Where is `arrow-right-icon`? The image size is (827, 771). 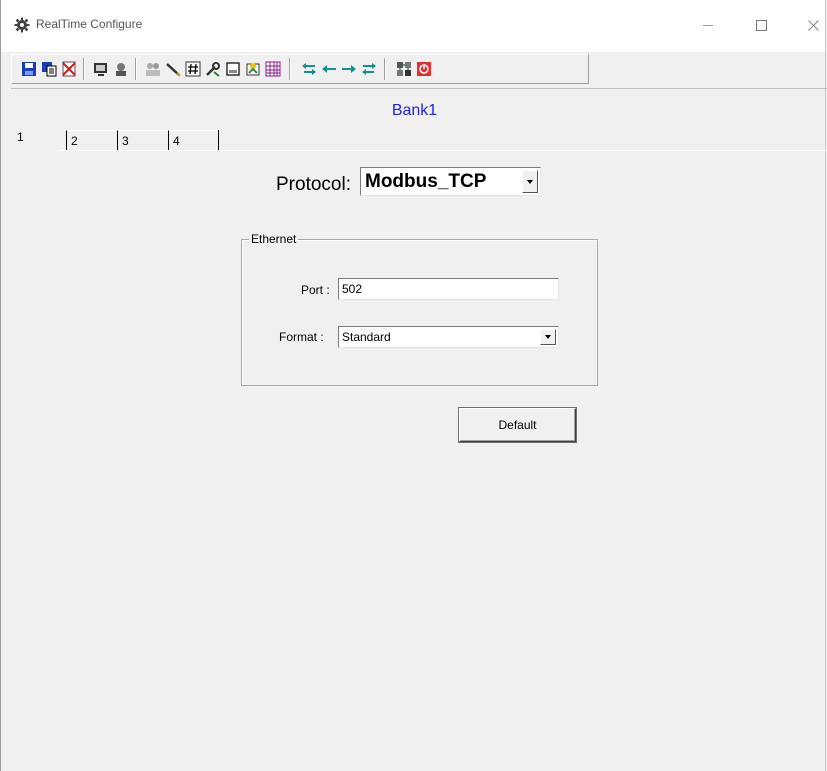
arrow-right-icon is located at coordinates (349, 69).